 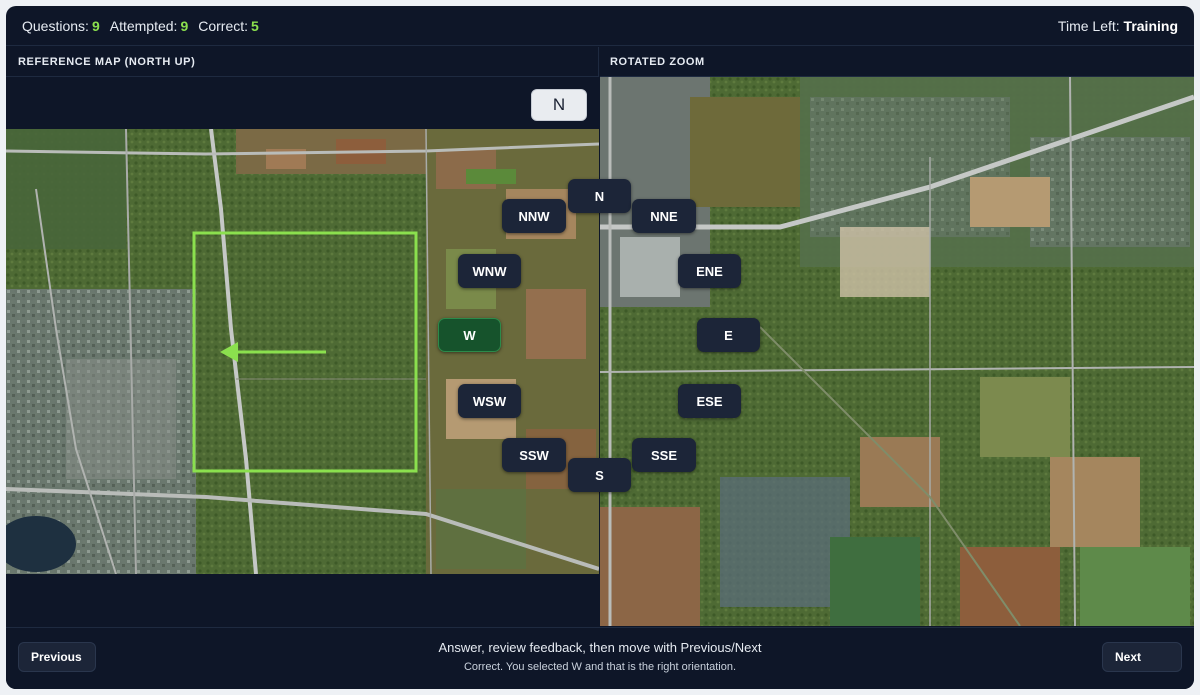 I want to click on direction-button-ese: ESE, so click(x=709, y=401).